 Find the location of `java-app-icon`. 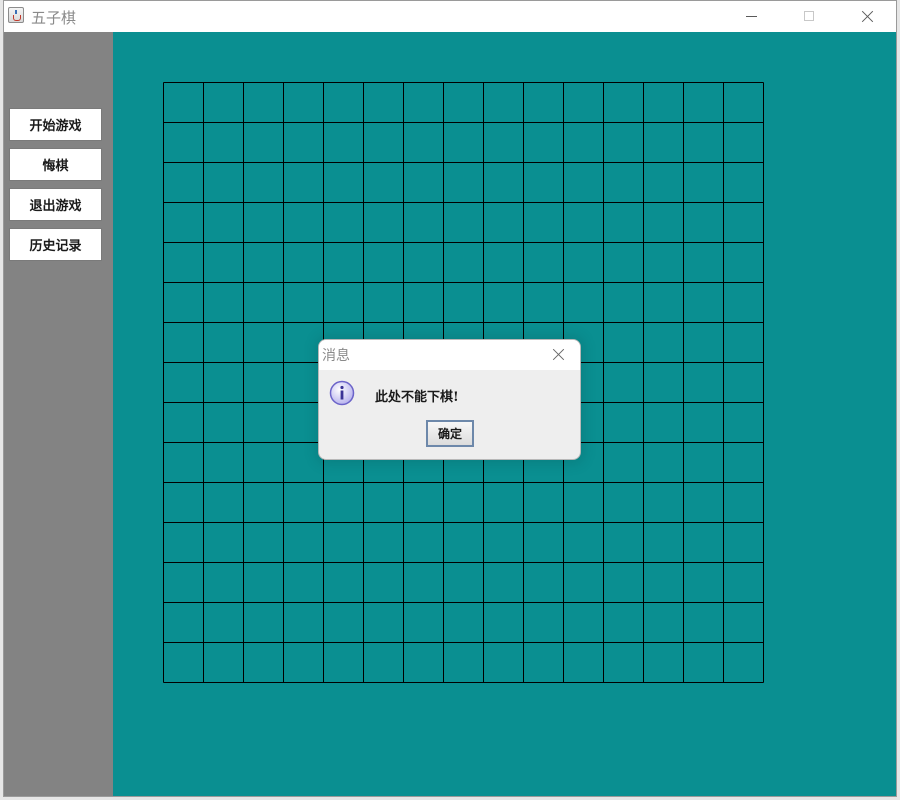

java-app-icon is located at coordinates (16, 15).